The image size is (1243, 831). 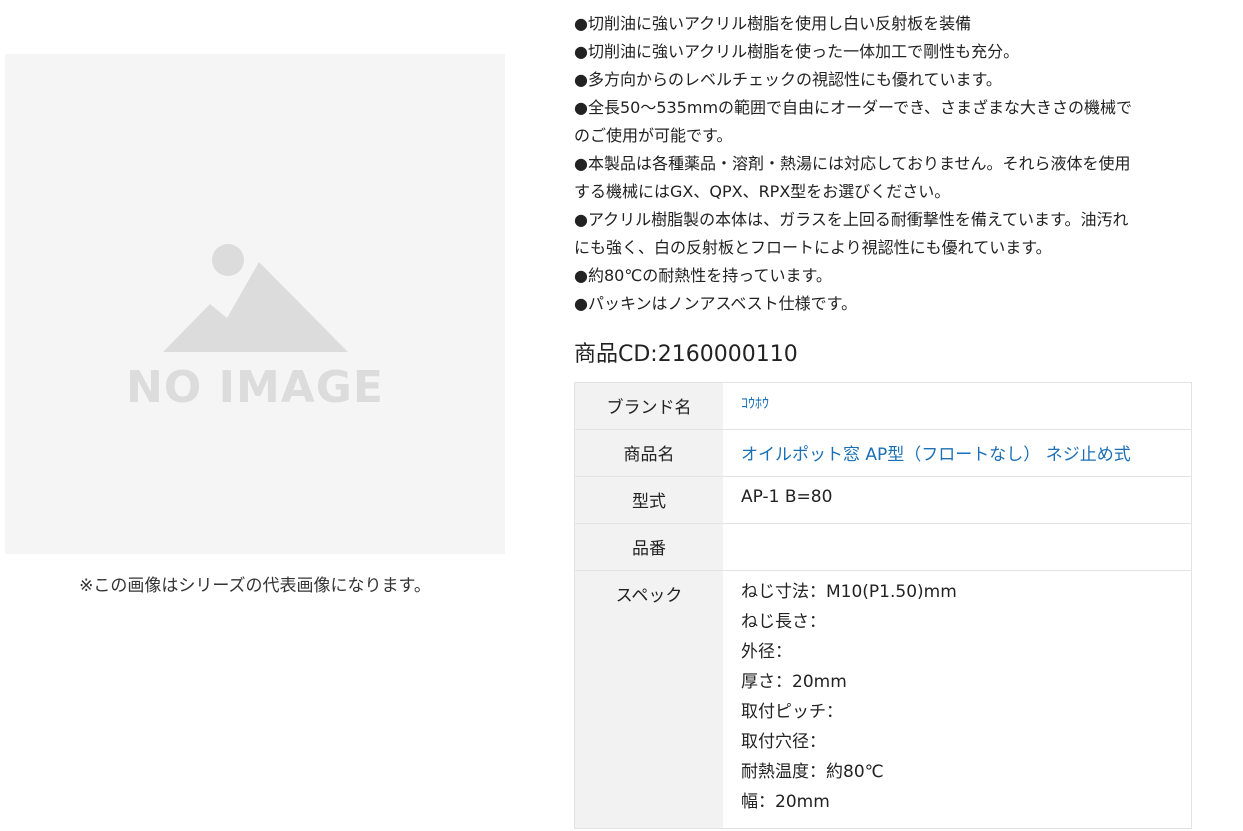 I want to click on table-row: 型式 AP-1 B=80, so click(x=883, y=500).